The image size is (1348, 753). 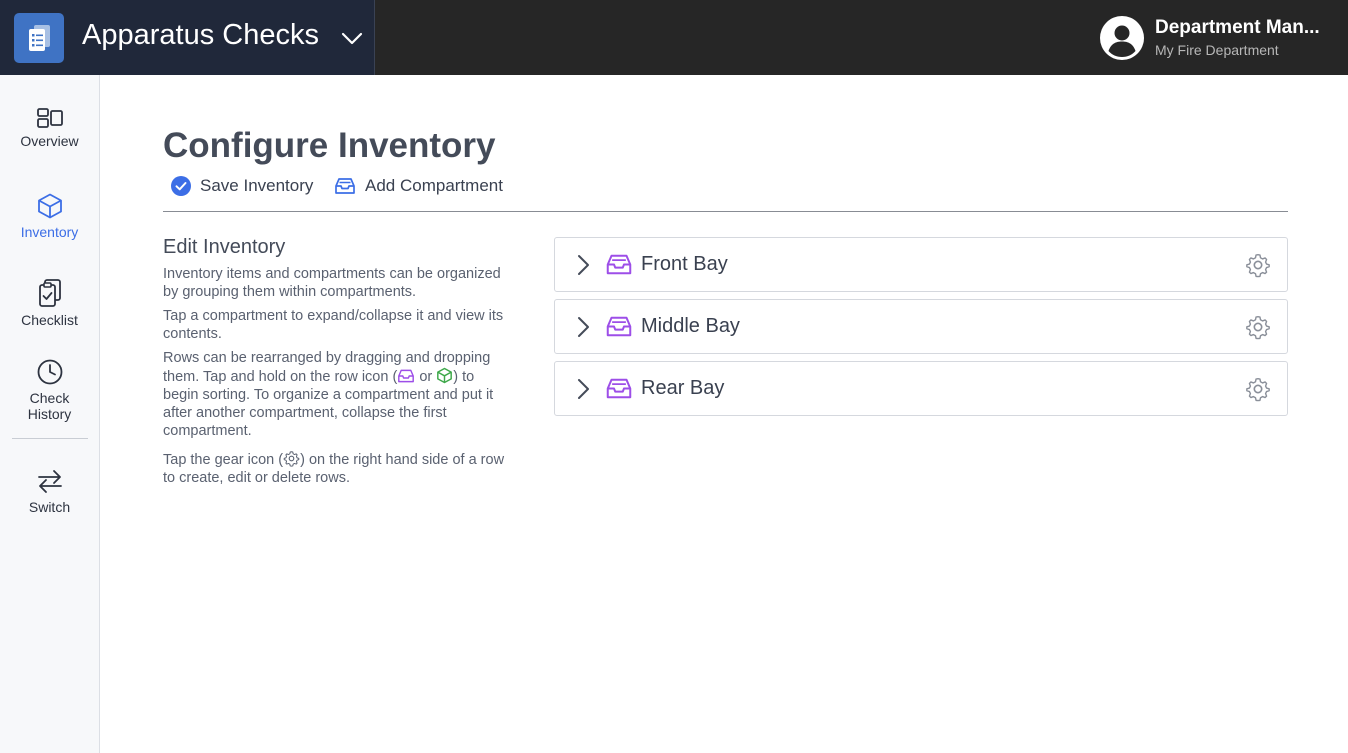 What do you see at coordinates (224, 247) in the screenshot?
I see `help-title: Edit Inventory` at bounding box center [224, 247].